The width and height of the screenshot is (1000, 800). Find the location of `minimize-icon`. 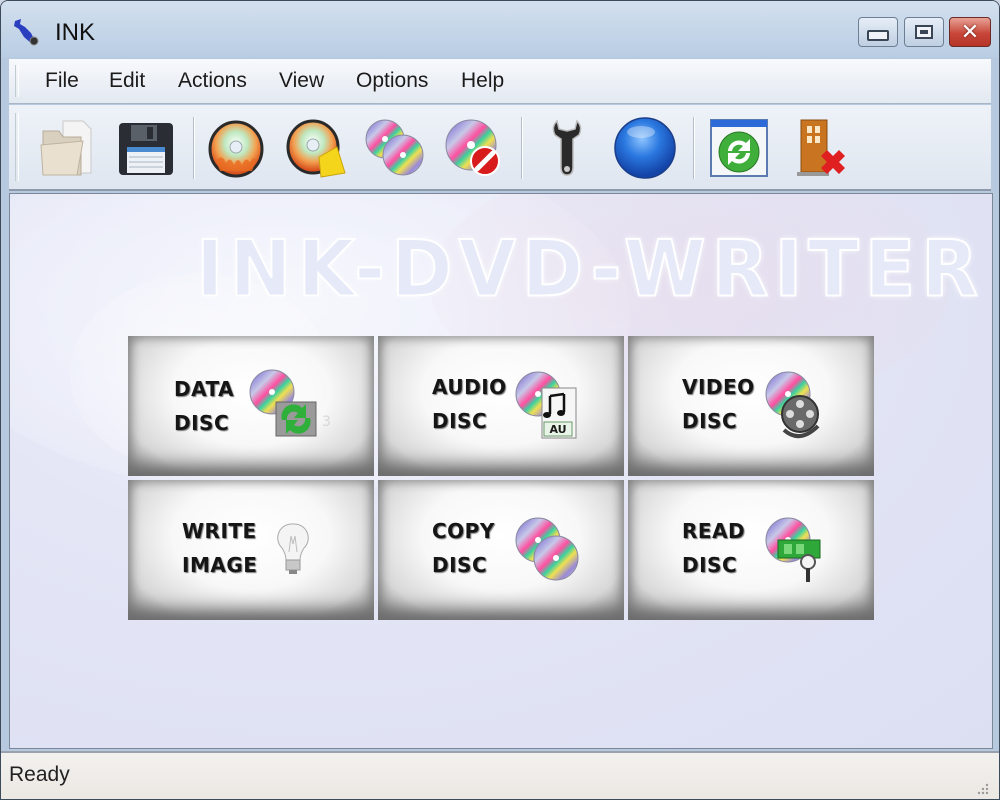

minimize-icon is located at coordinates (878, 35).